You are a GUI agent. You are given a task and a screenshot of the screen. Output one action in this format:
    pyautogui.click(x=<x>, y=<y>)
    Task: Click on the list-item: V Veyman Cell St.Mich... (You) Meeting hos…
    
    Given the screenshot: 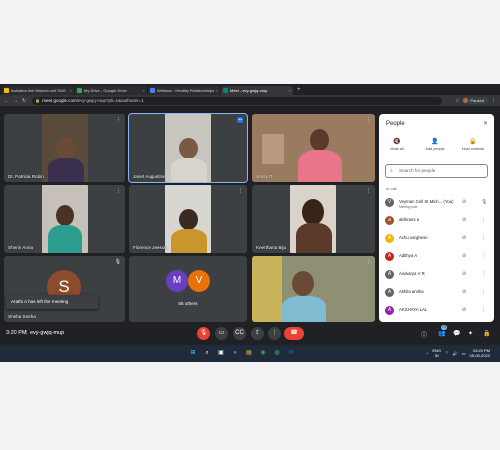 What is the action you would take?
    pyautogui.click(x=437, y=203)
    